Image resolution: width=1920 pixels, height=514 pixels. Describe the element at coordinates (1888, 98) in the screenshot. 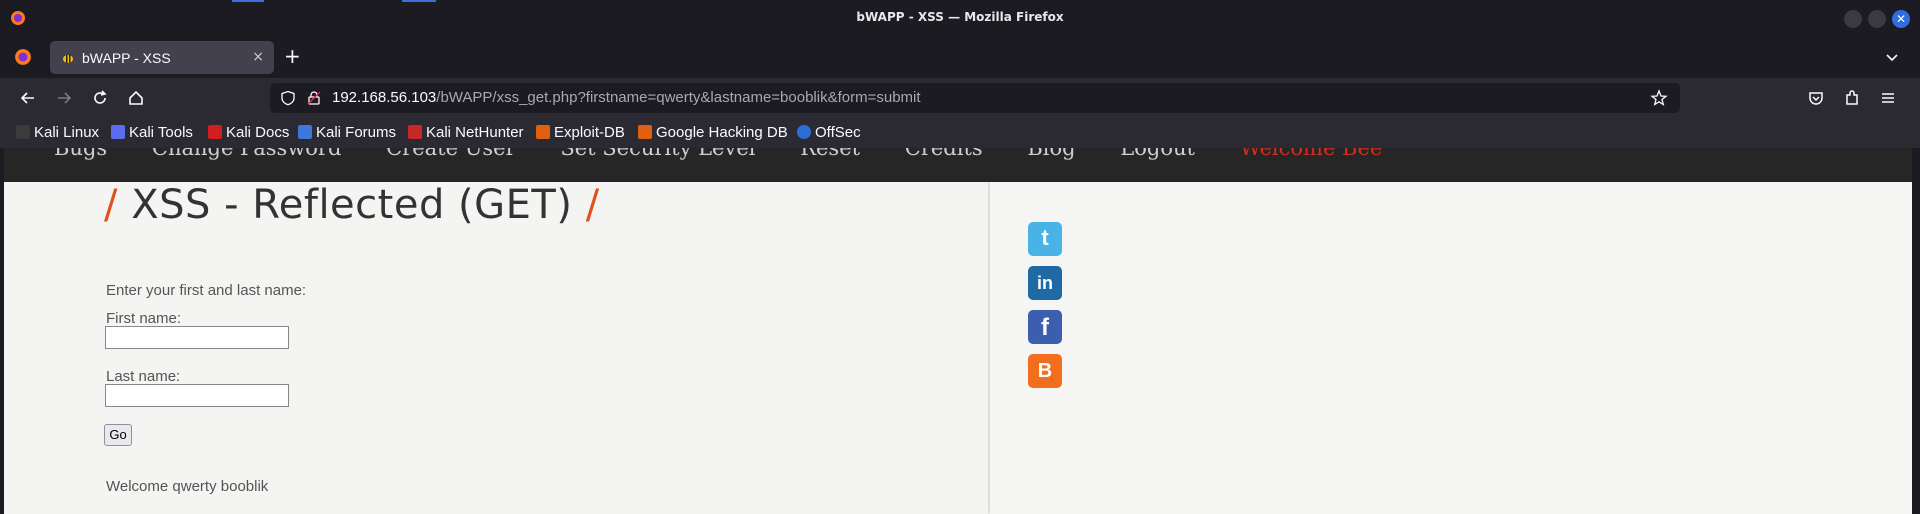

I see `hamburger-menu-icon` at that location.